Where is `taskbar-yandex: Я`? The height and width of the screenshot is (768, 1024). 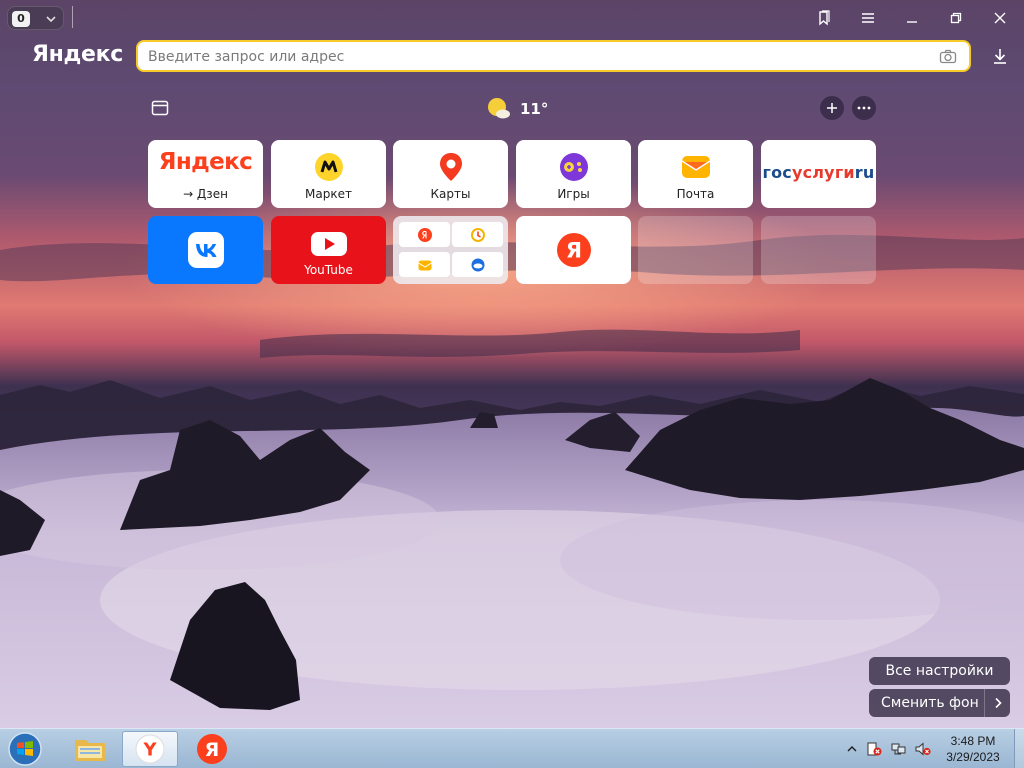
taskbar-yandex: Я is located at coordinates (212, 749).